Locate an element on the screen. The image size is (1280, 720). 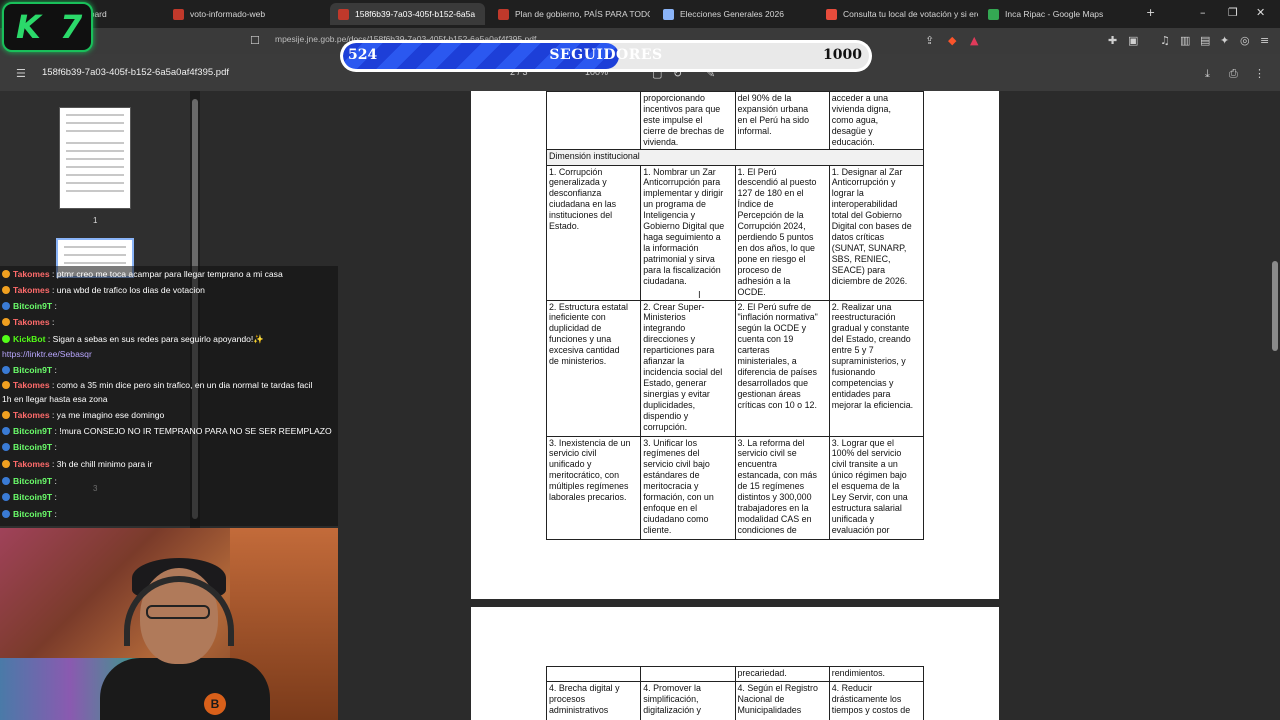
brave-shield-icon: ◆ is located at coordinates (952, 40).